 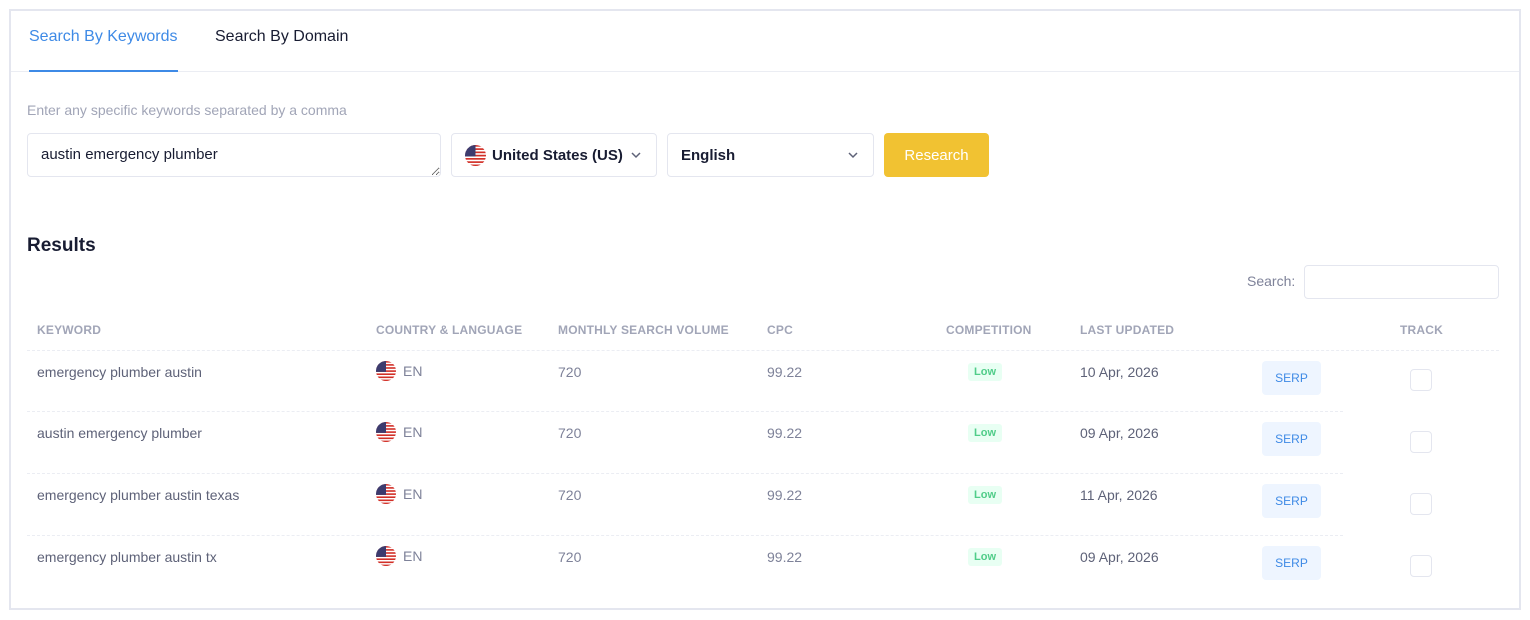 I want to click on table-search-input, so click(x=1401, y=282).